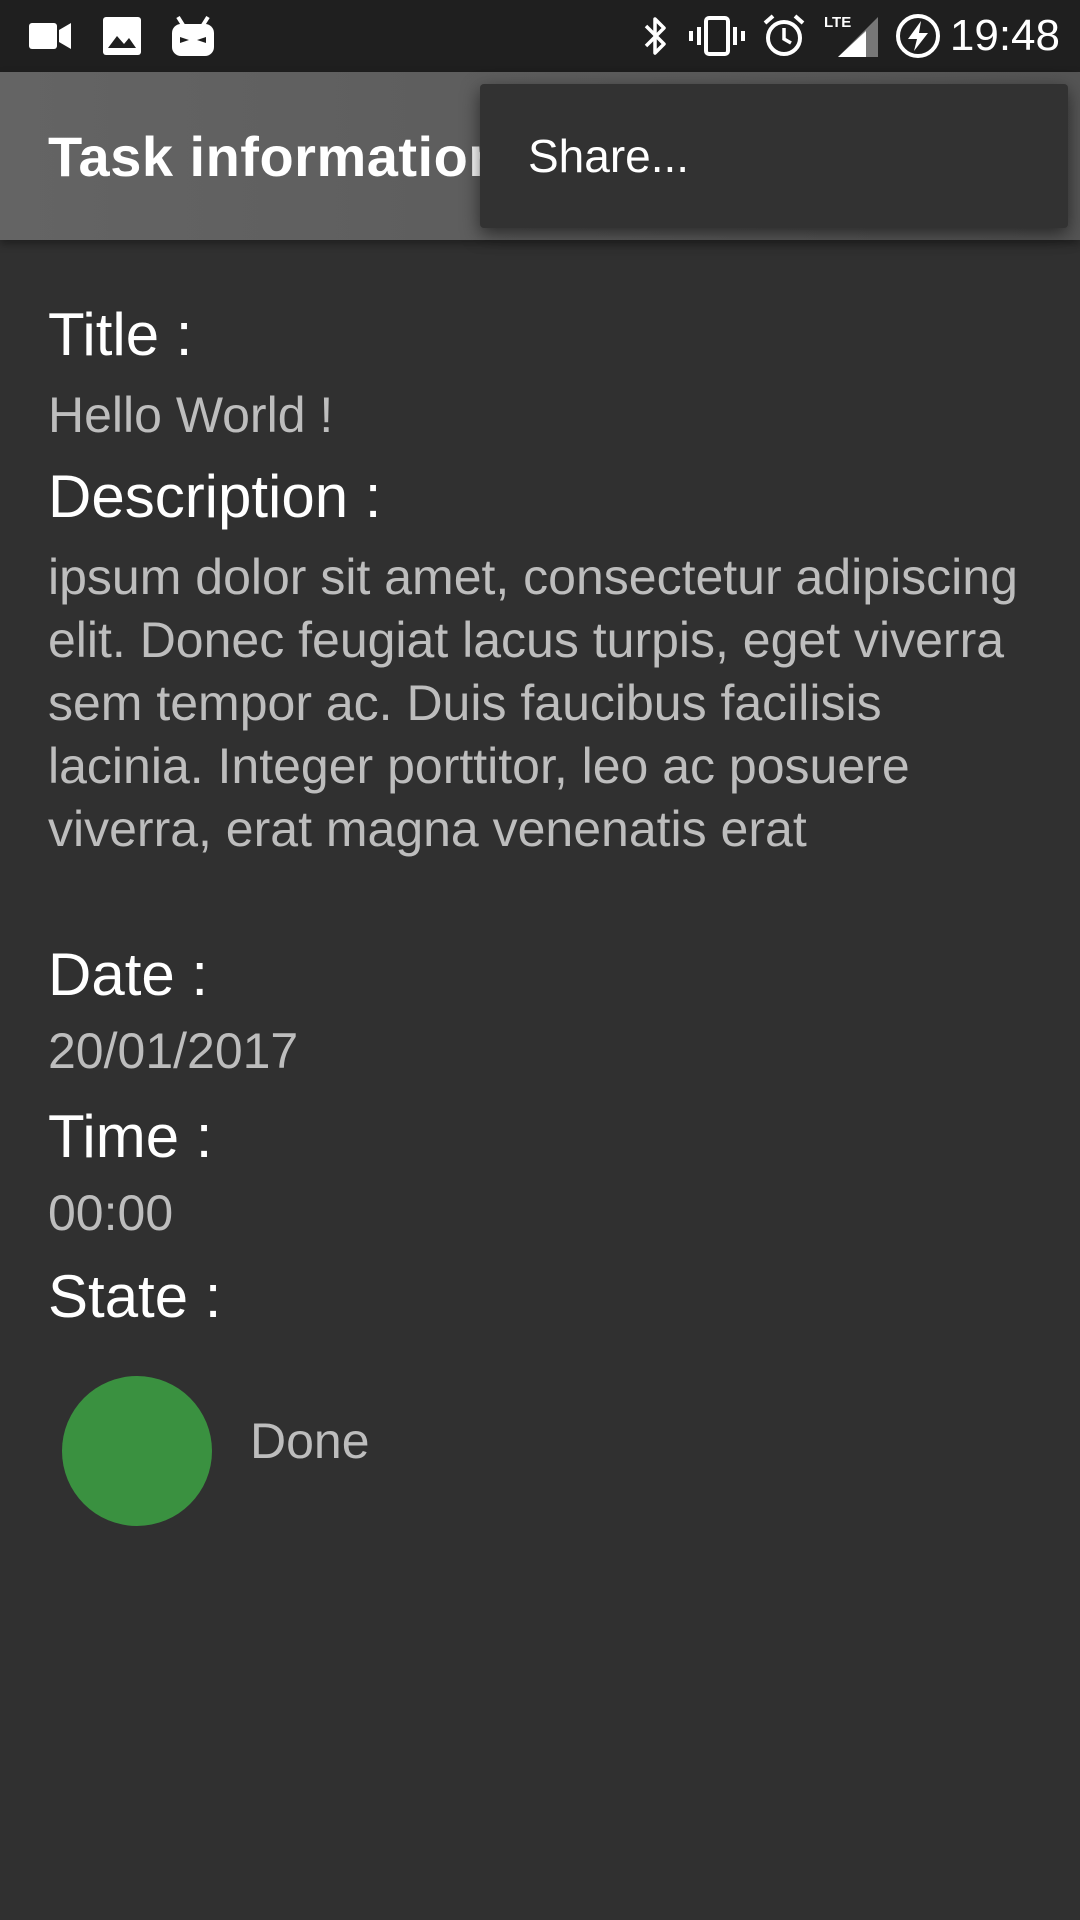  I want to click on title-value: Hello World !, so click(191, 415).